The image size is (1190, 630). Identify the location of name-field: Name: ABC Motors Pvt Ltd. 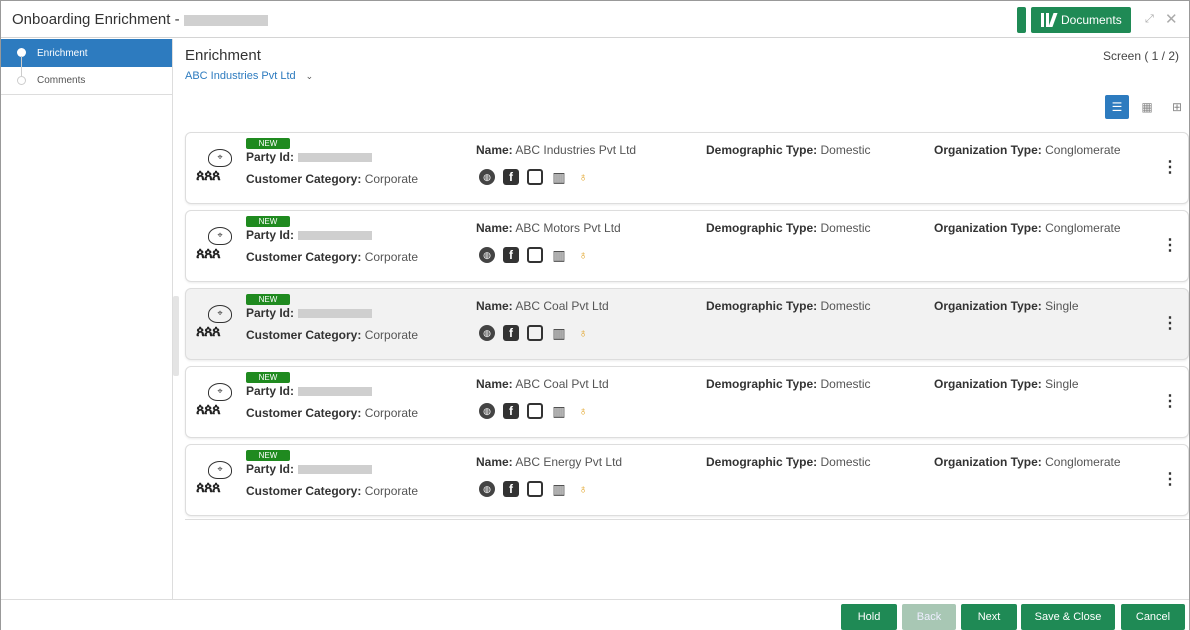
(548, 228).